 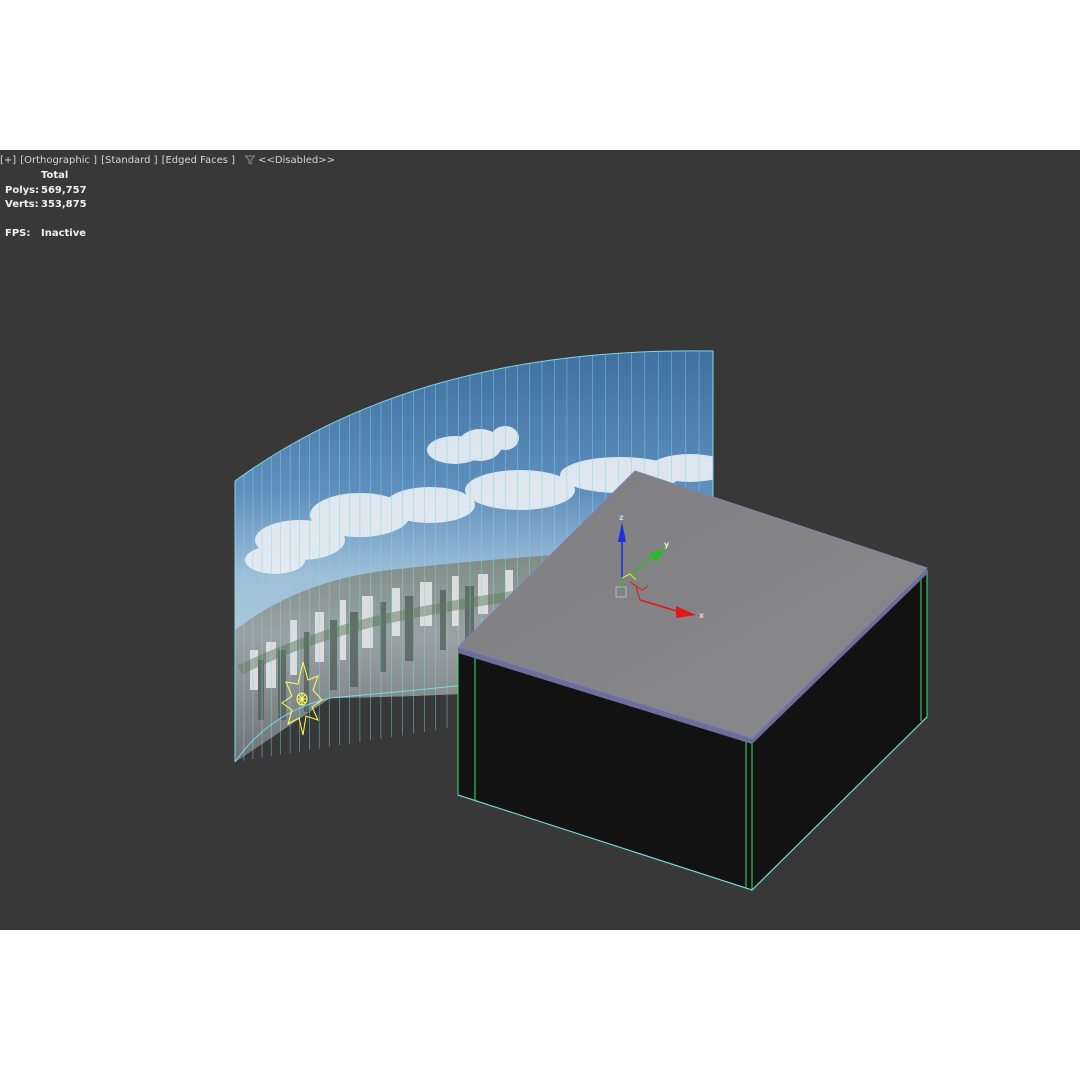 What do you see at coordinates (64, 233) in the screenshot?
I see `fps-value: Inactive` at bounding box center [64, 233].